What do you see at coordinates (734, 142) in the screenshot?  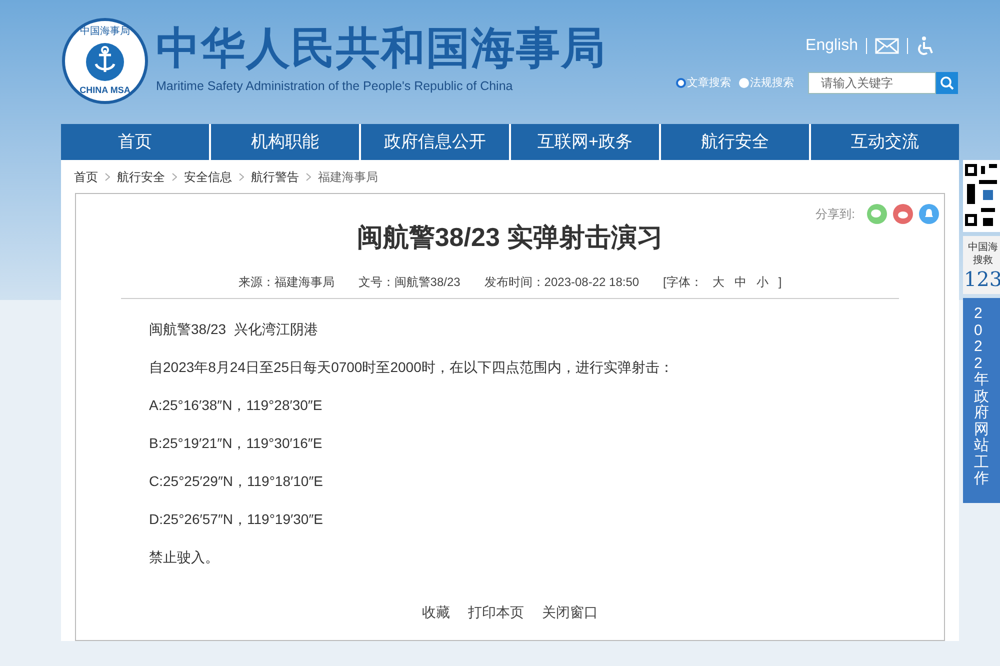 I see `nav-item: 航行安全` at bounding box center [734, 142].